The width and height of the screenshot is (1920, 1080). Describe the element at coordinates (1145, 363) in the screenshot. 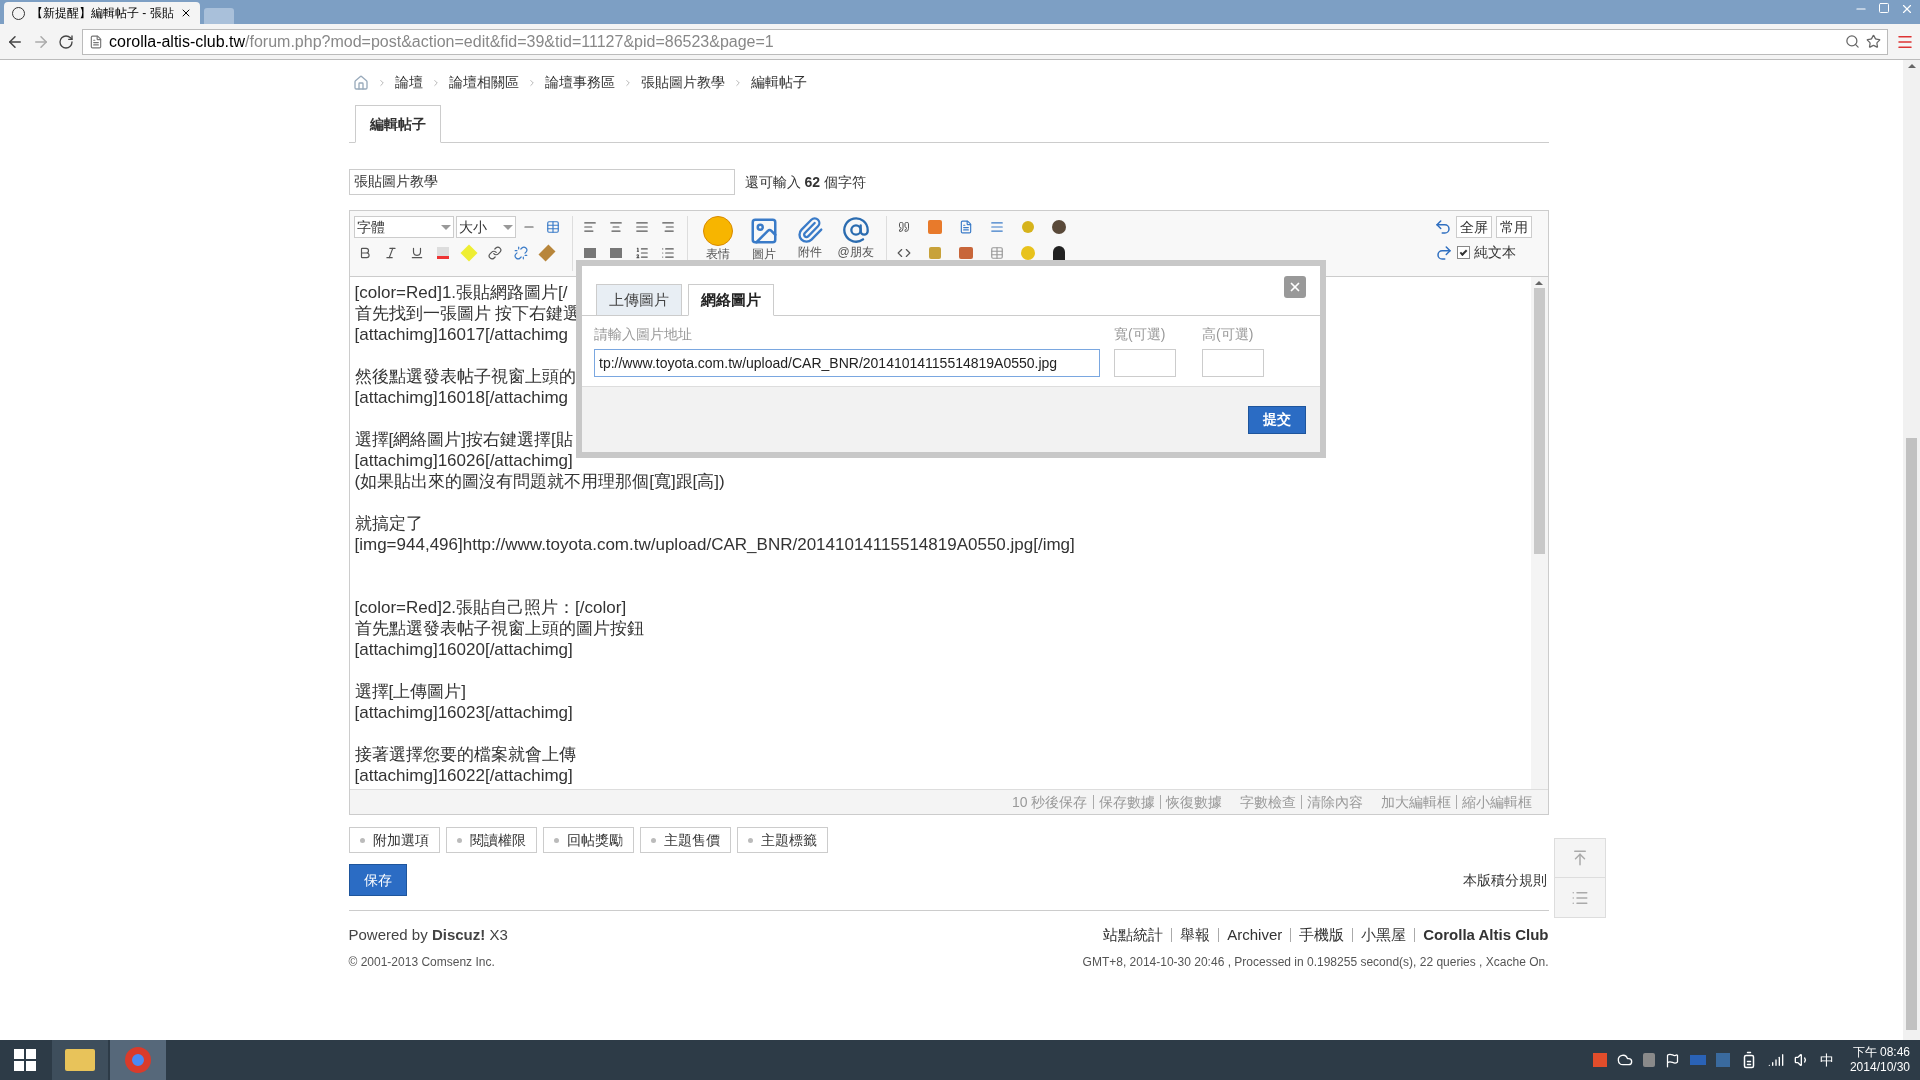

I see `width-field` at that location.